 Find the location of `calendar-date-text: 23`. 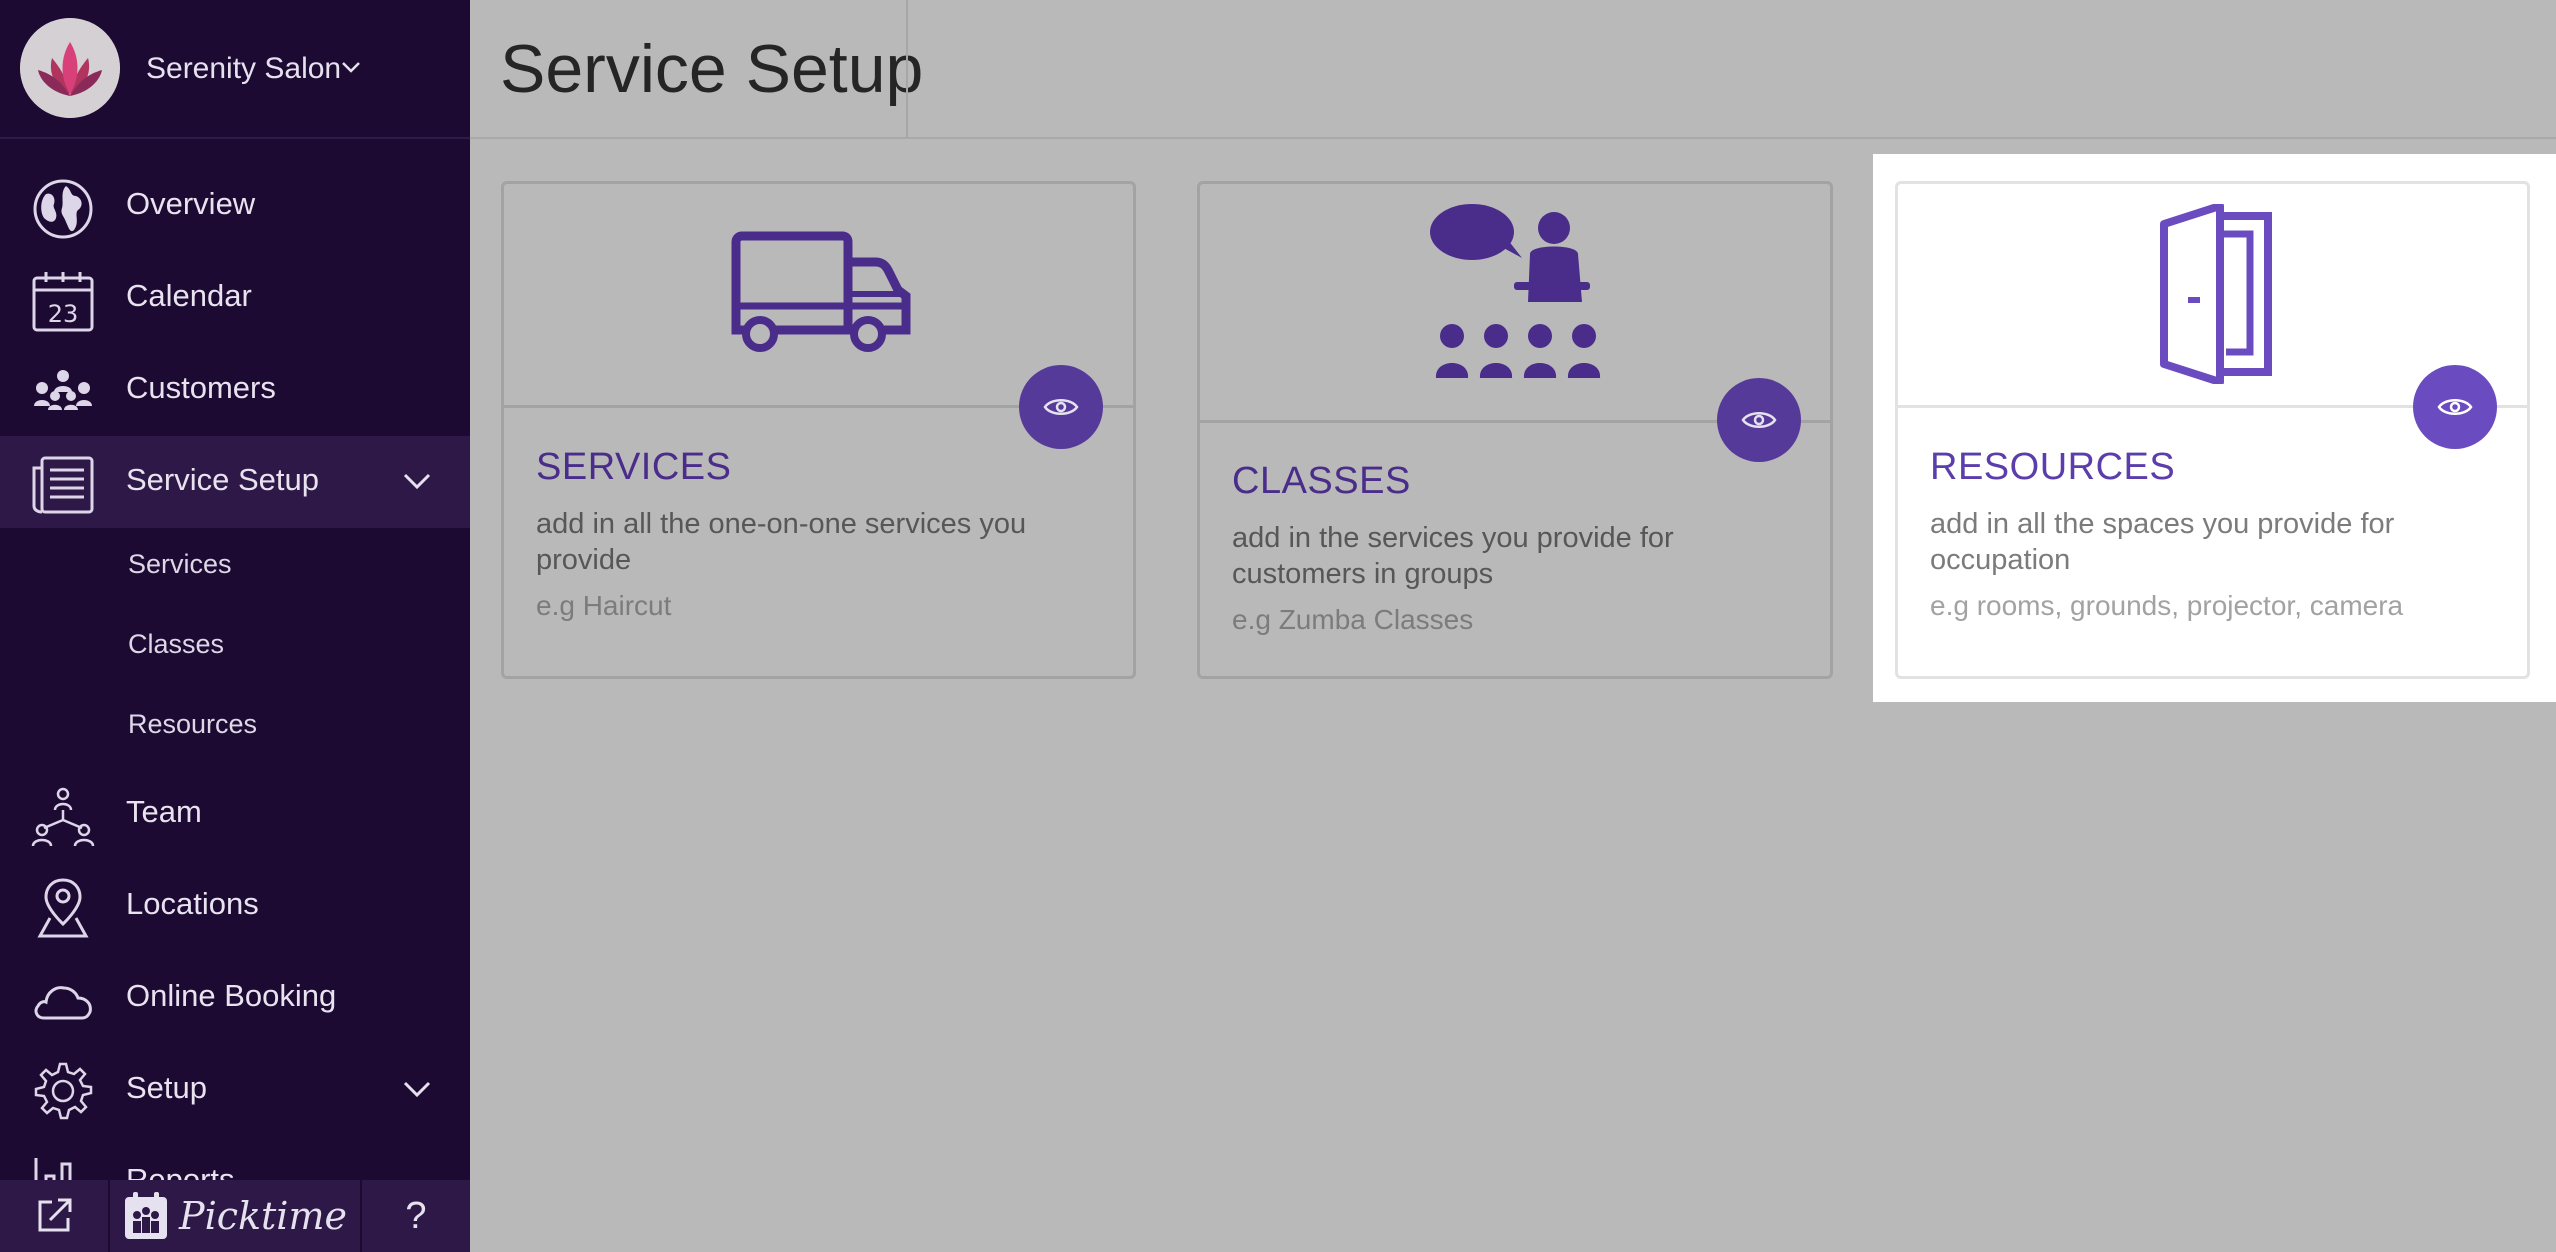

calendar-date-text: 23 is located at coordinates (63, 314).